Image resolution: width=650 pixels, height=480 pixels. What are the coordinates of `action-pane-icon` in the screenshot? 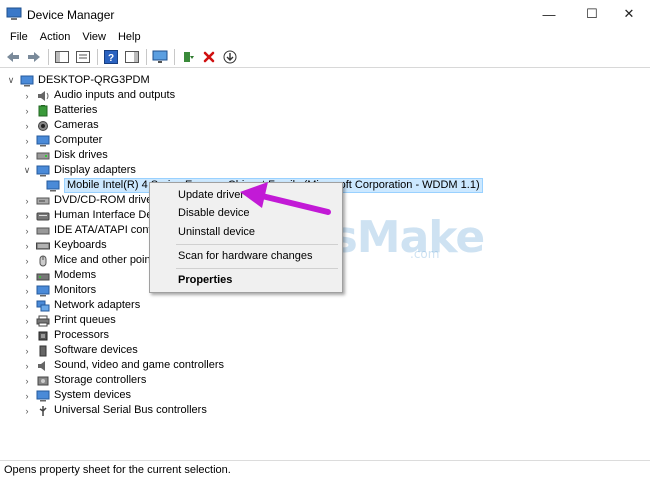 It's located at (132, 56).